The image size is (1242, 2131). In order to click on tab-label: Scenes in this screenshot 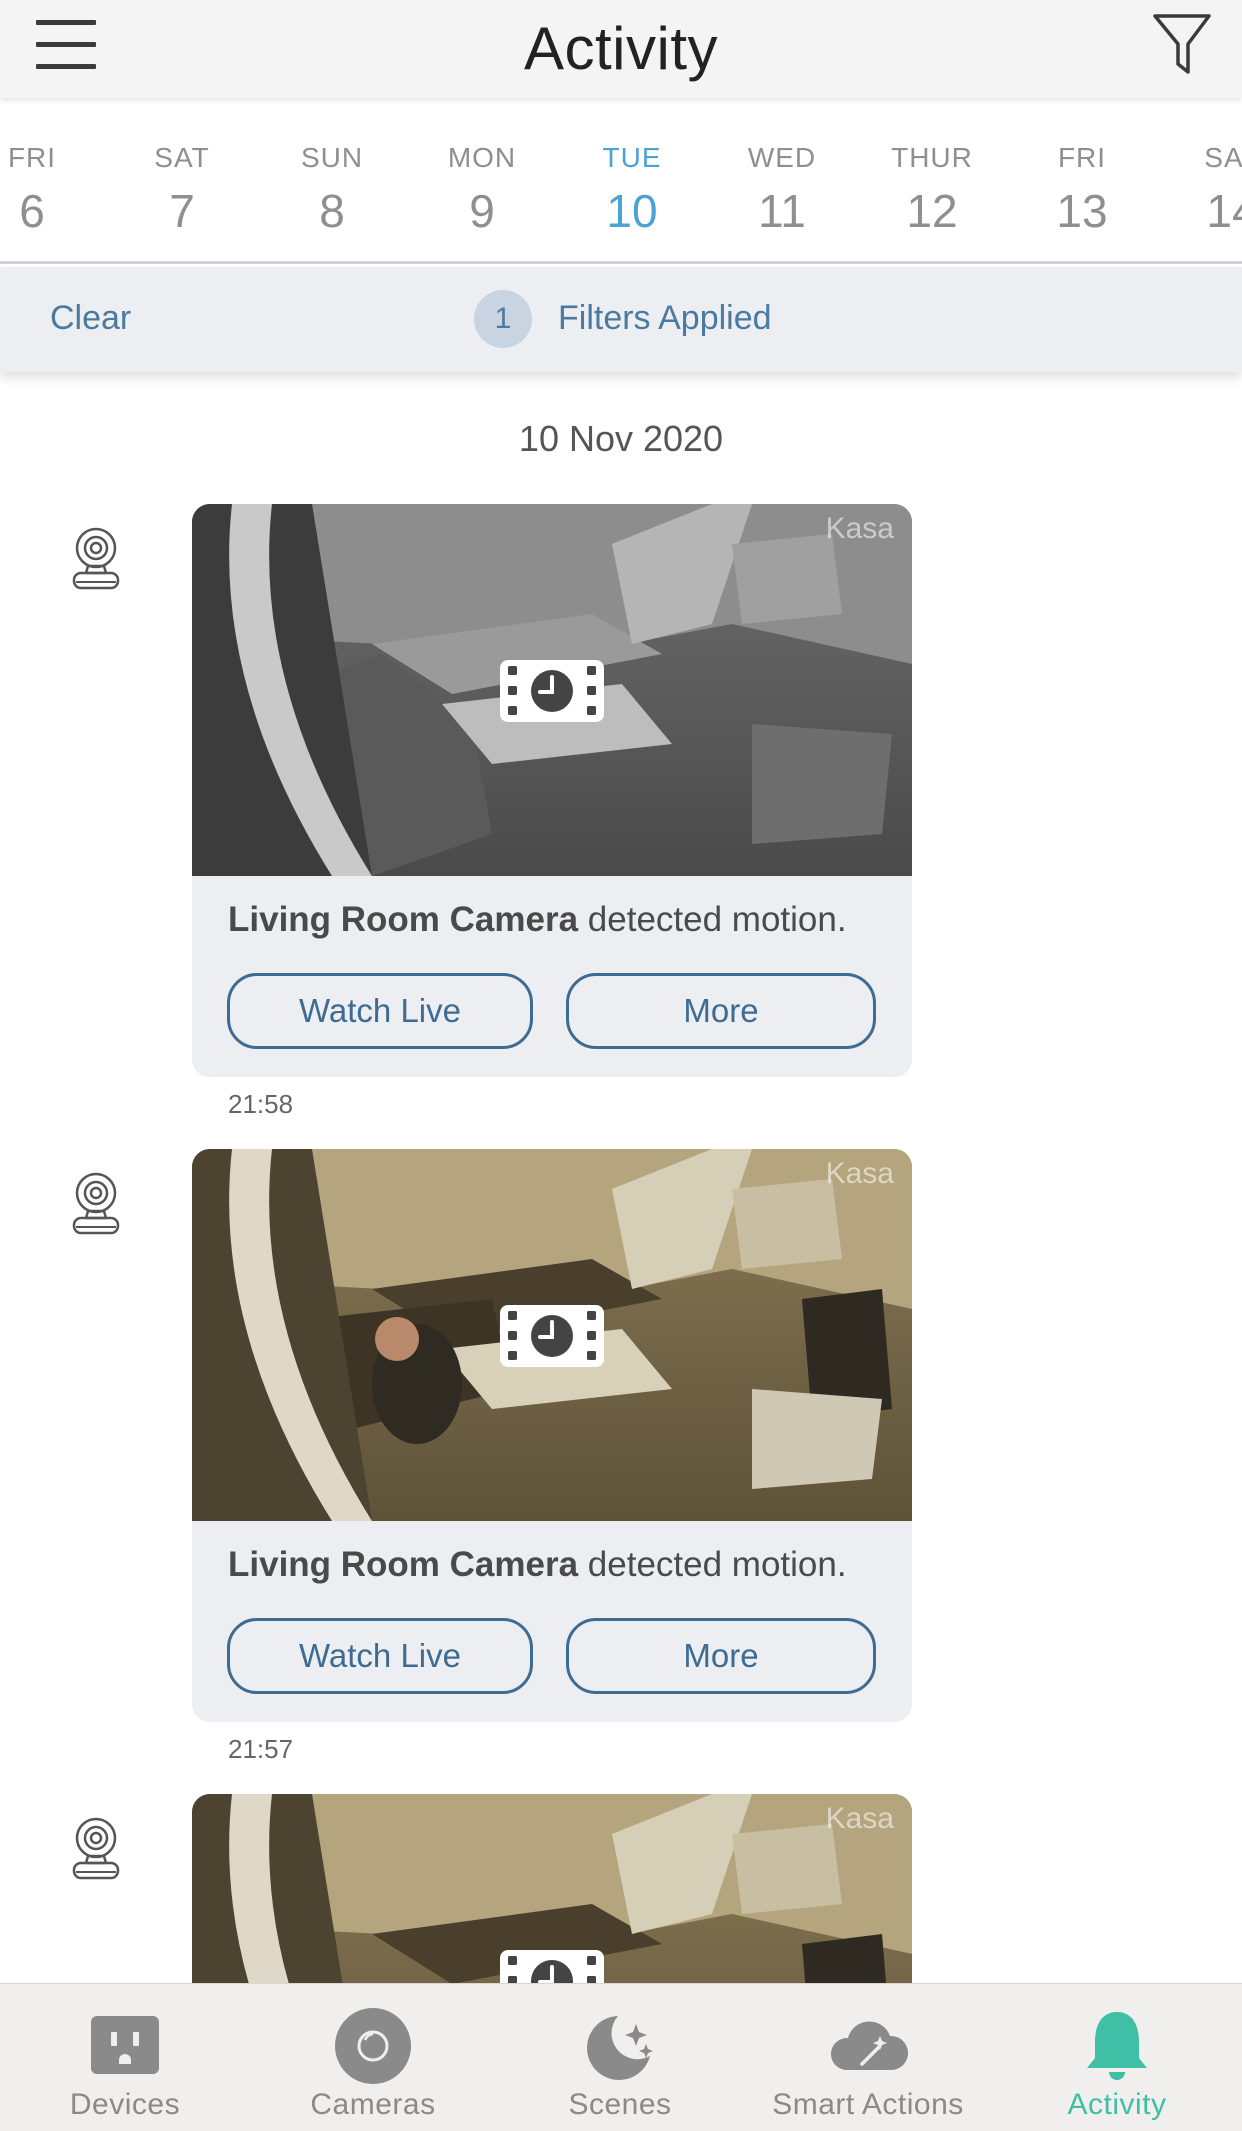, I will do `click(620, 2104)`.